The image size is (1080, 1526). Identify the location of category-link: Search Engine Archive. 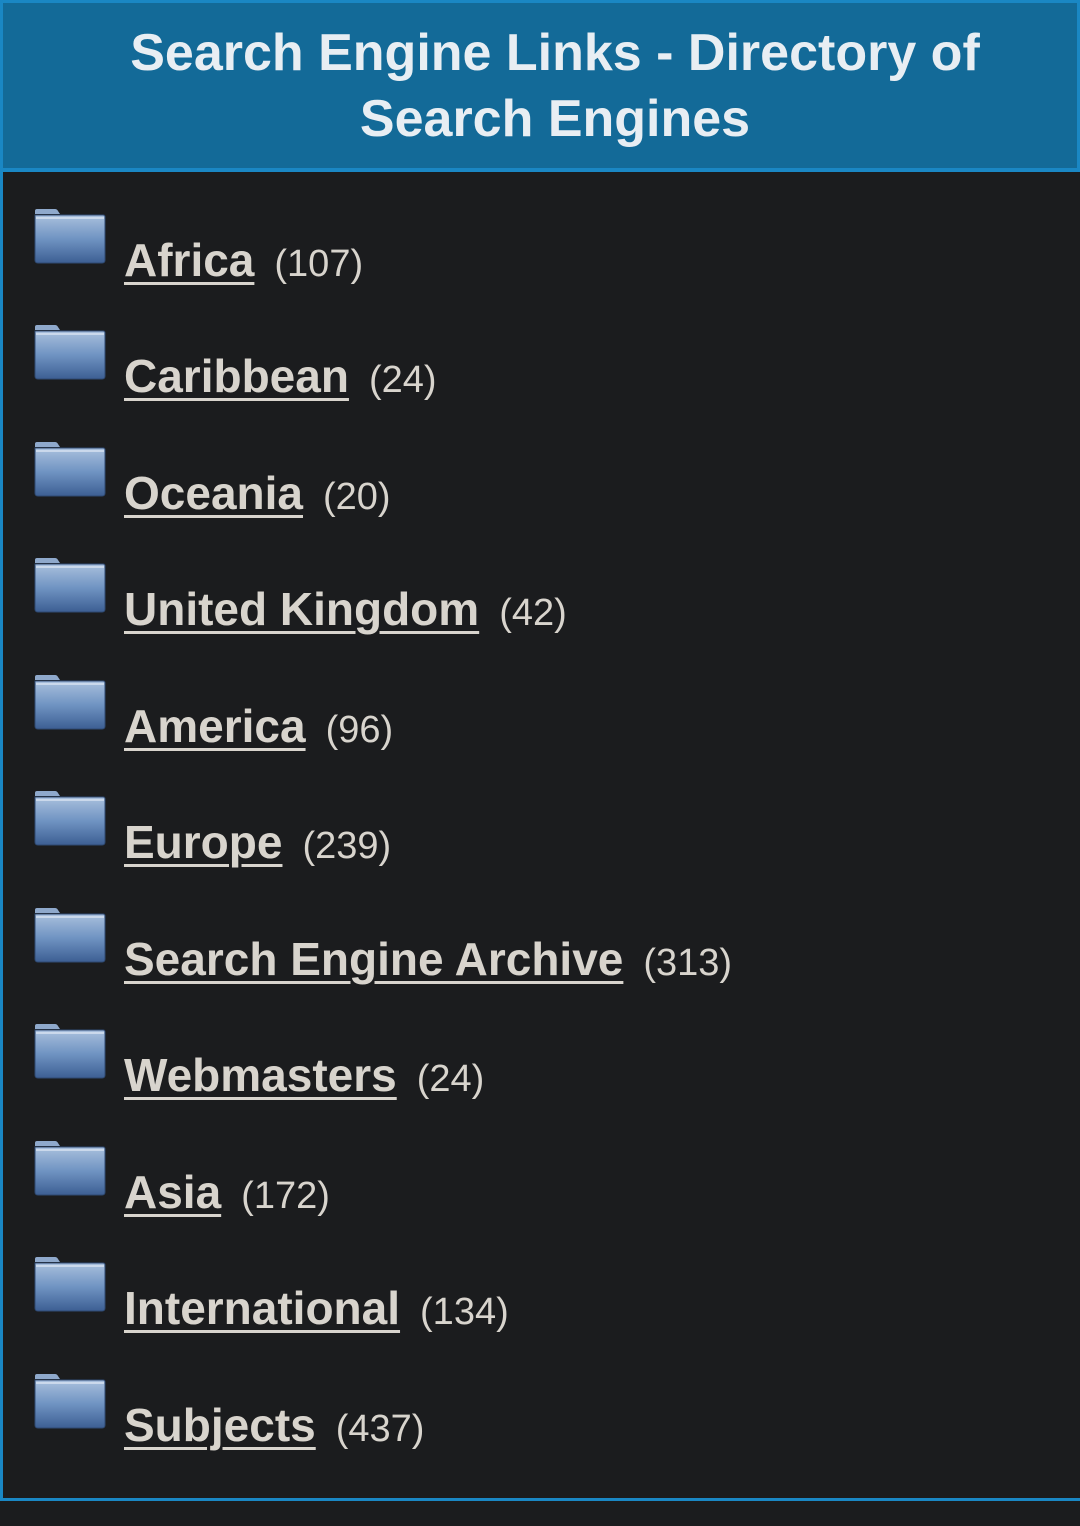
(373, 959).